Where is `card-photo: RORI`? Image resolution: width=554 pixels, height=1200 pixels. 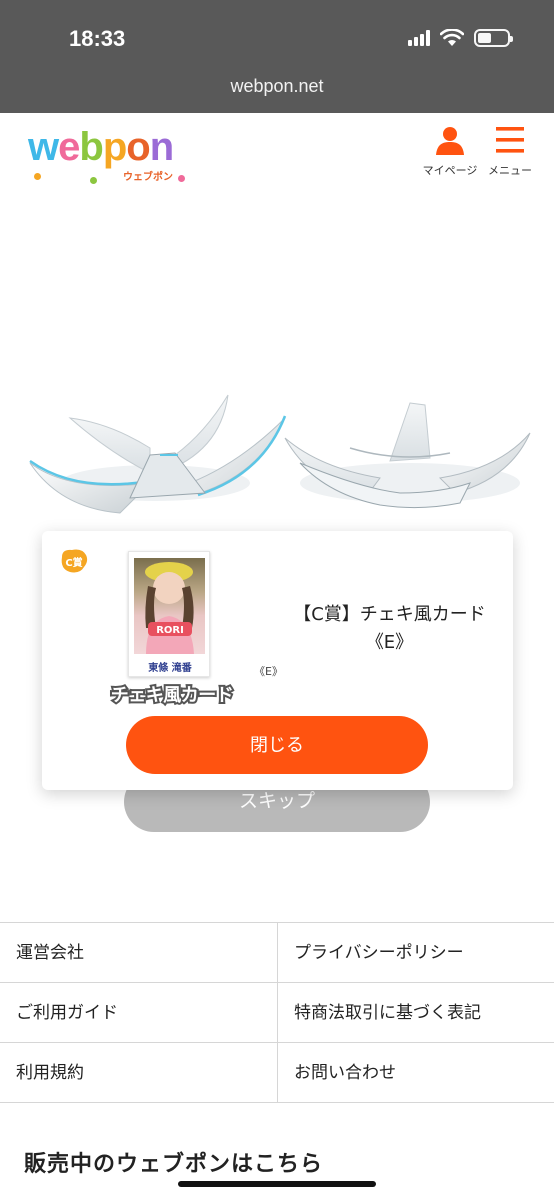 card-photo: RORI is located at coordinates (169, 606).